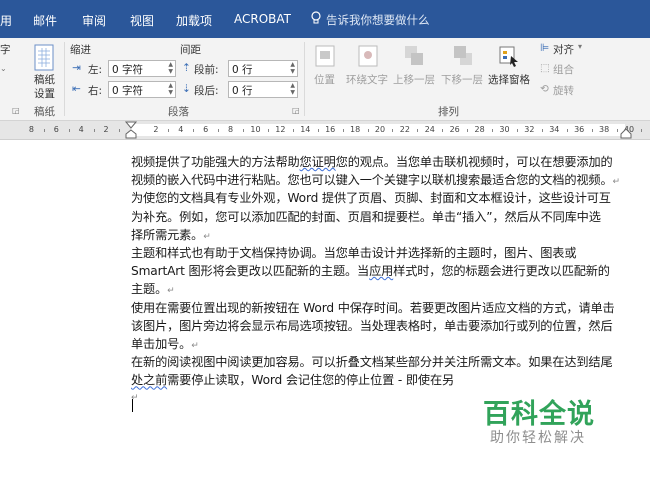 This screenshot has height=479, width=650. What do you see at coordinates (44, 80) in the screenshot?
I see `stationery-label-1: 稿纸` at bounding box center [44, 80].